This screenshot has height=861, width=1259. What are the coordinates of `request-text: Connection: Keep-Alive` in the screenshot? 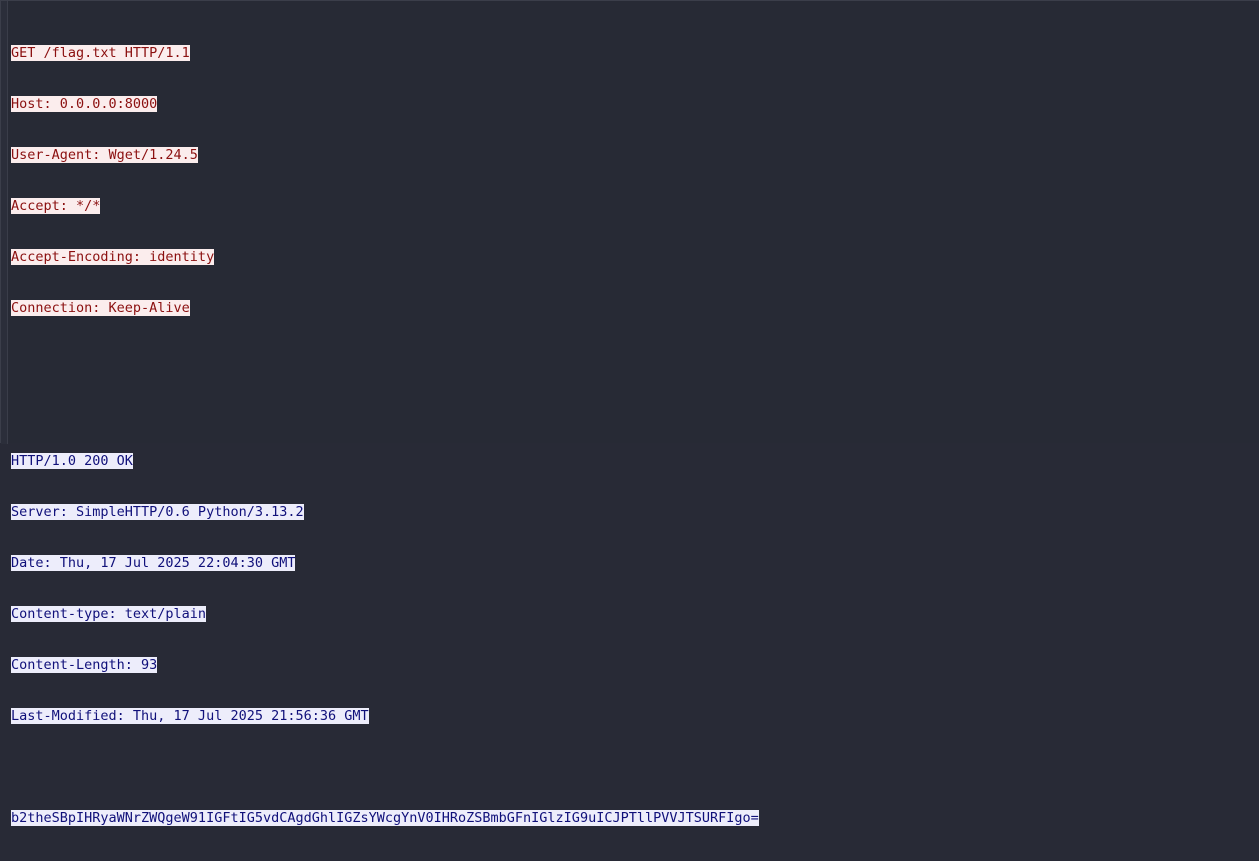 It's located at (100, 308).